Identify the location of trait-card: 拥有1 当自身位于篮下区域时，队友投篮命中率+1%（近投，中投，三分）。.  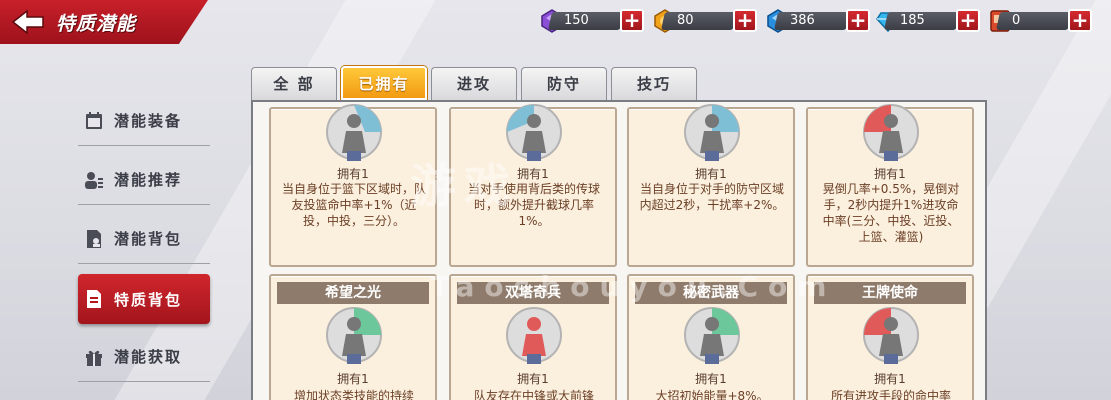
(353, 185).